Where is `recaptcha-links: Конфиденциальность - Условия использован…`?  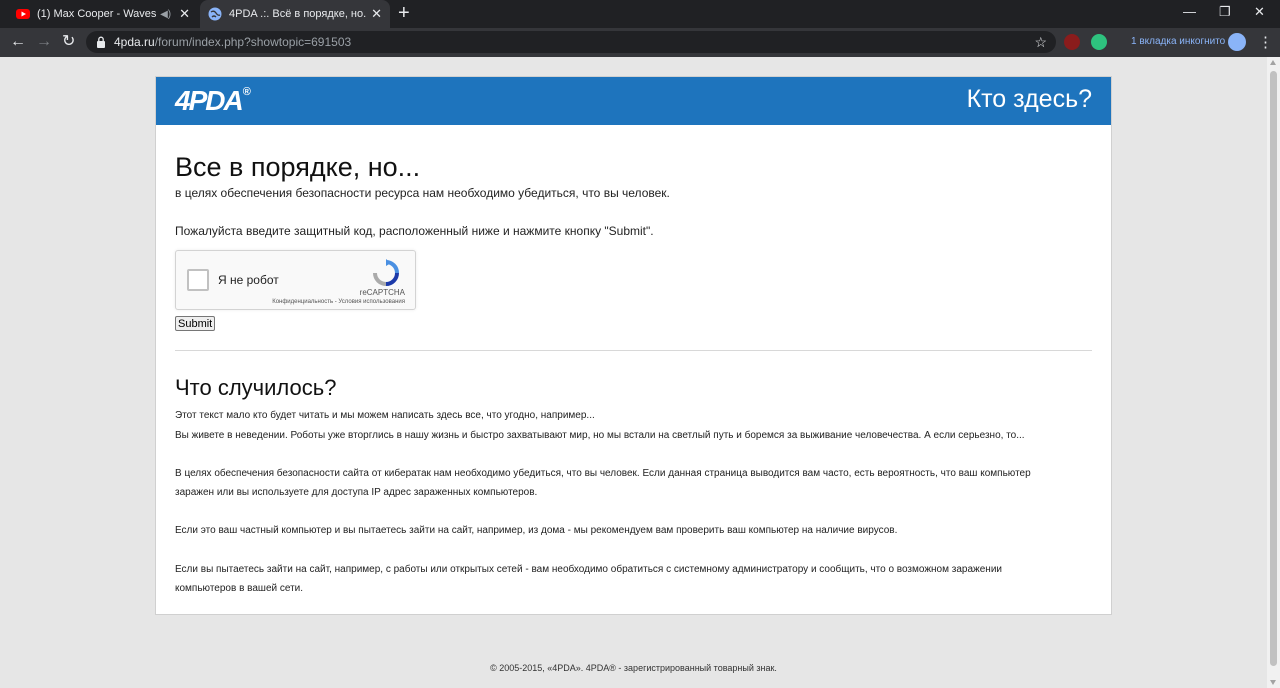 recaptcha-links: Конфиденциальность - Условия использован… is located at coordinates (338, 302).